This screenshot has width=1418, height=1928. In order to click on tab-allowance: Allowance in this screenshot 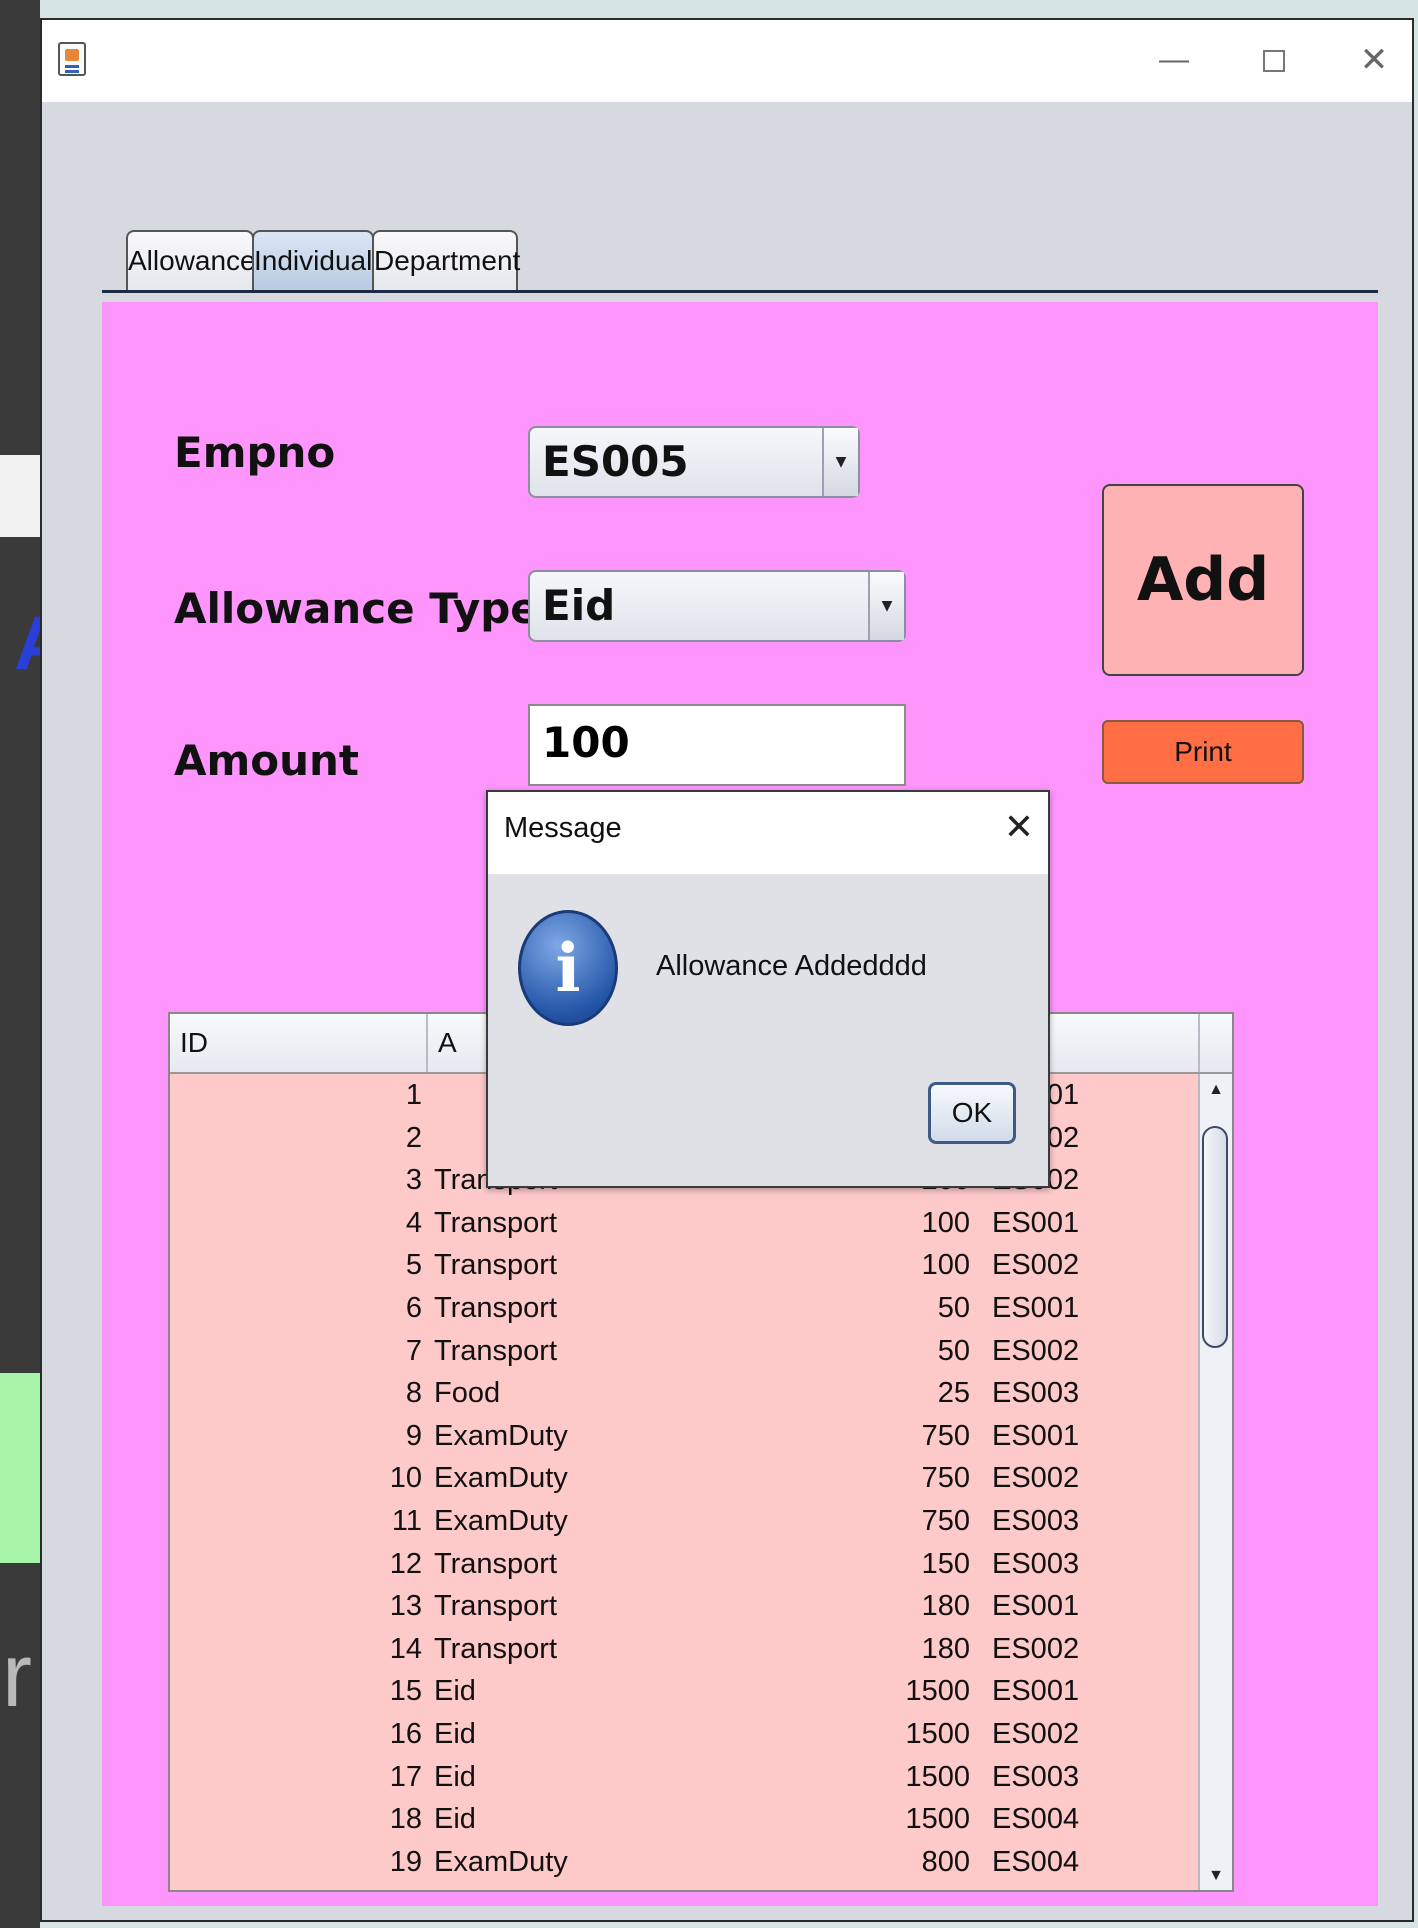, I will do `click(191, 260)`.